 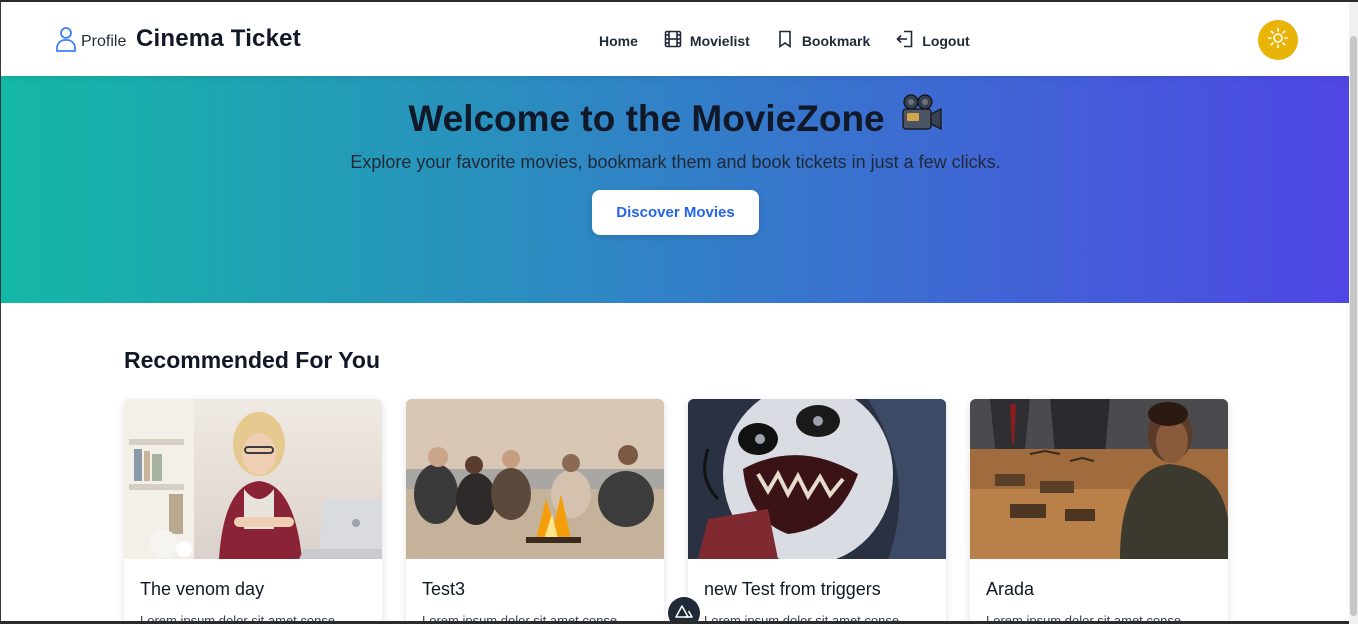 I want to click on user-icon, so click(x=66, y=41).